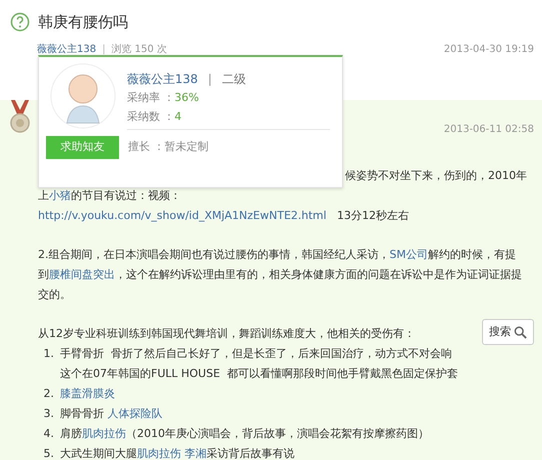 Image resolution: width=542 pixels, height=460 pixels. I want to click on body-text: 13分12秒左右, so click(372, 215).